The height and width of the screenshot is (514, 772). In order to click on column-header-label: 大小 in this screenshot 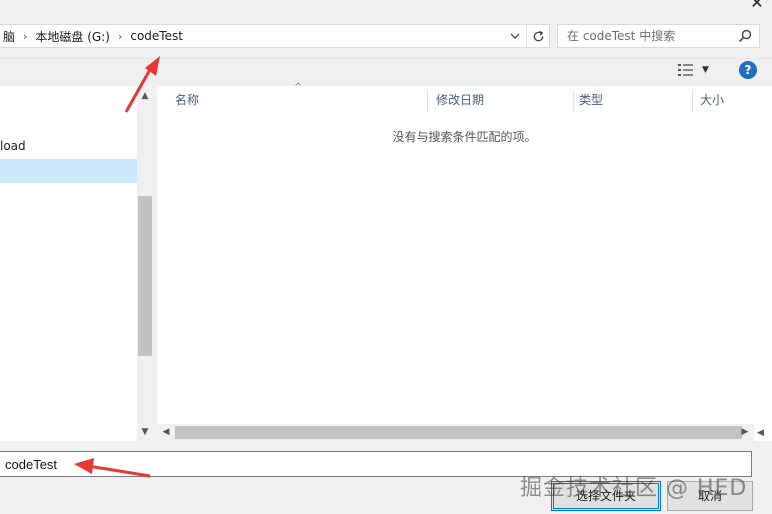, I will do `click(712, 100)`.